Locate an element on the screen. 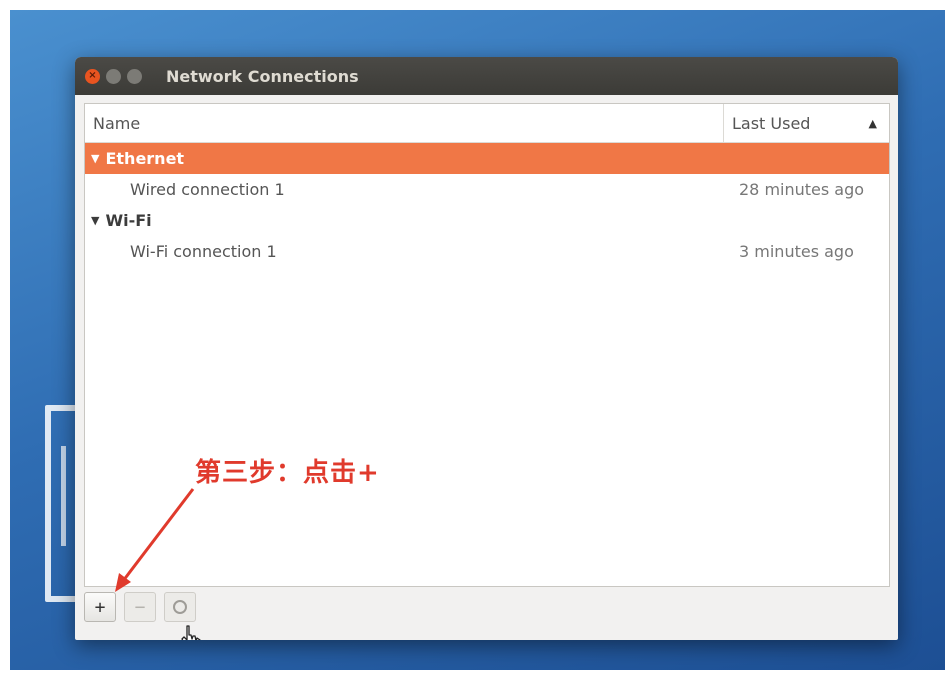 The image size is (945, 673). column-header-name: Name is located at coordinates (404, 123).